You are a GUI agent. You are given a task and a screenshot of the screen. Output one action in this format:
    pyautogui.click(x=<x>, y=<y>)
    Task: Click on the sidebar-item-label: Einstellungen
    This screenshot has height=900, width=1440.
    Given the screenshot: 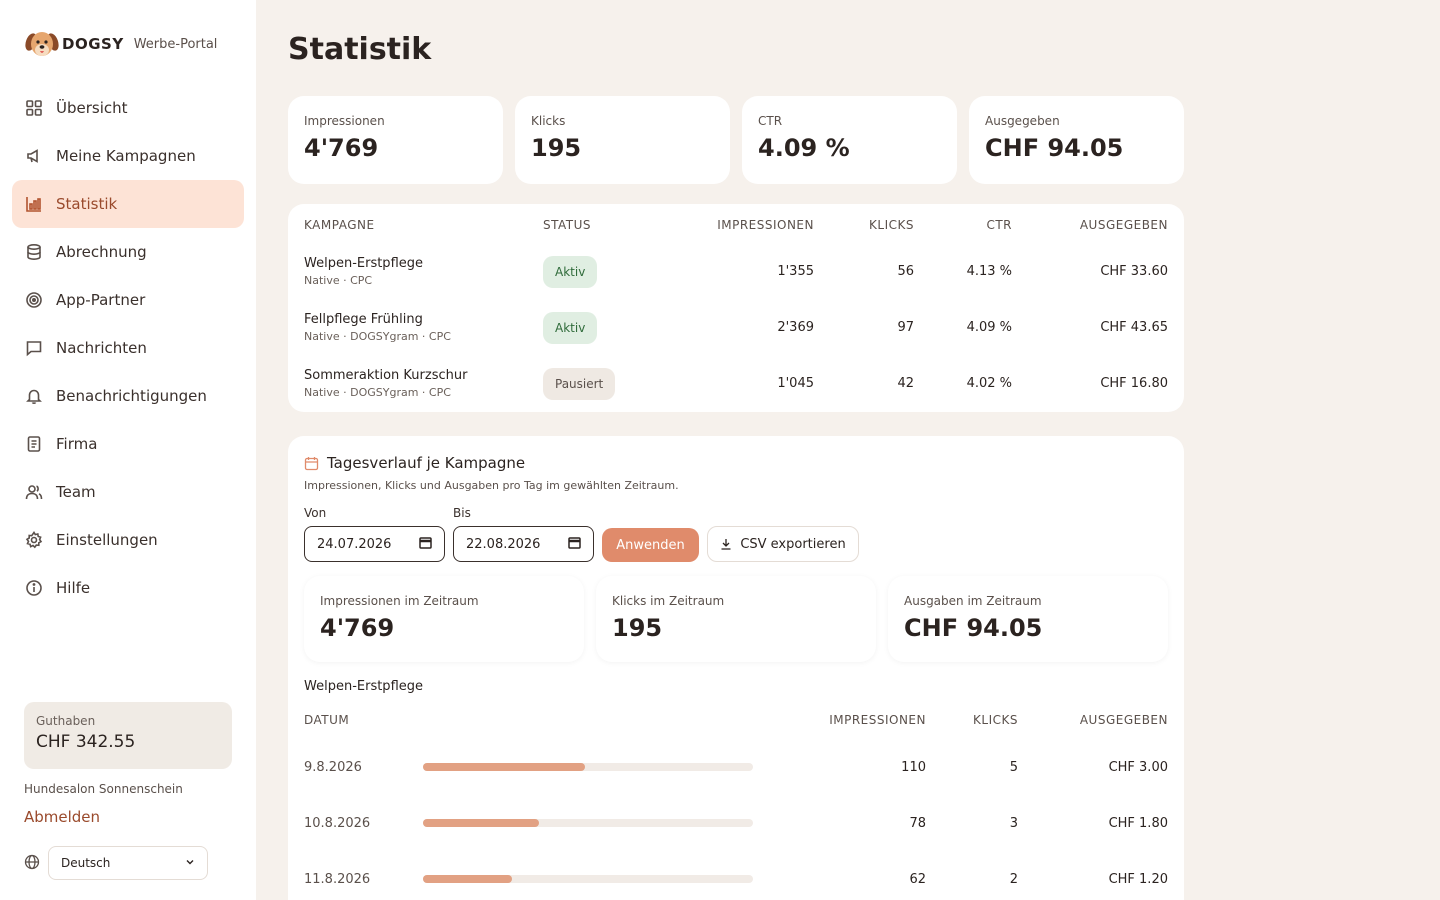 What is the action you would take?
    pyautogui.click(x=107, y=540)
    